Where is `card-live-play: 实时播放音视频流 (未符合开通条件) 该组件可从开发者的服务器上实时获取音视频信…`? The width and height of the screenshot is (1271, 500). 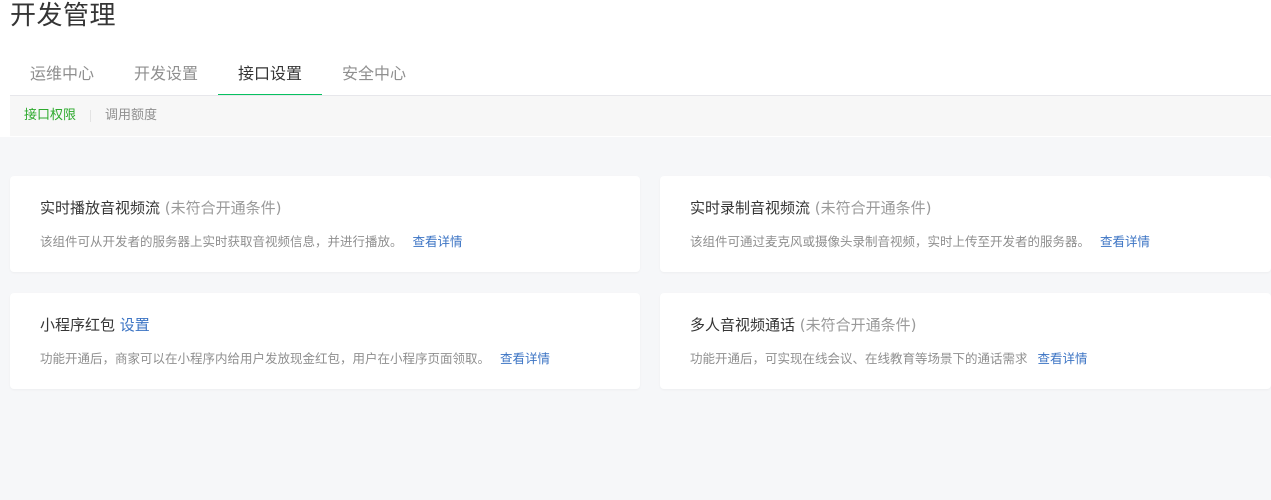
card-live-play: 实时播放音视频流 (未符合开通条件) 该组件可从开发者的服务器上实时获取音视频信… is located at coordinates (325, 224).